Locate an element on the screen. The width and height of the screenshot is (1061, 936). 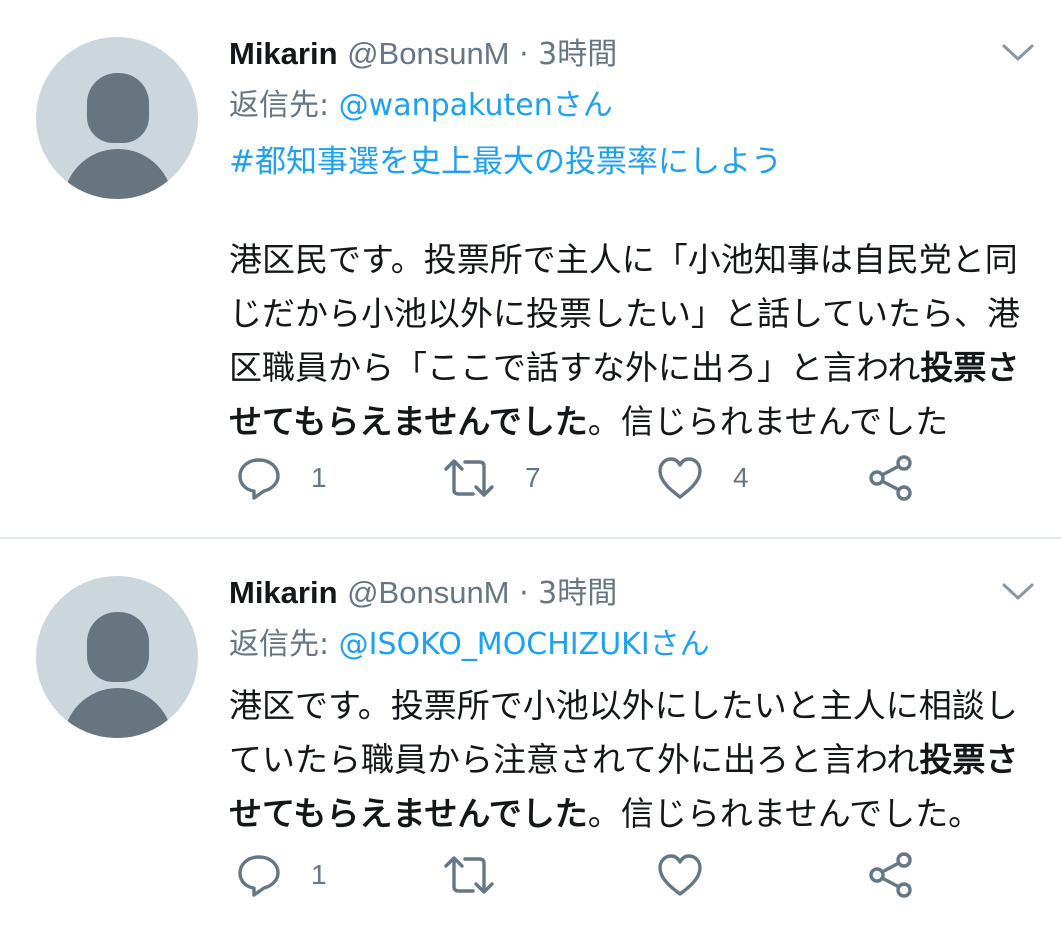
text-span: ていたら職員から注意されて外に出ろと言われ is located at coordinates (574, 759).